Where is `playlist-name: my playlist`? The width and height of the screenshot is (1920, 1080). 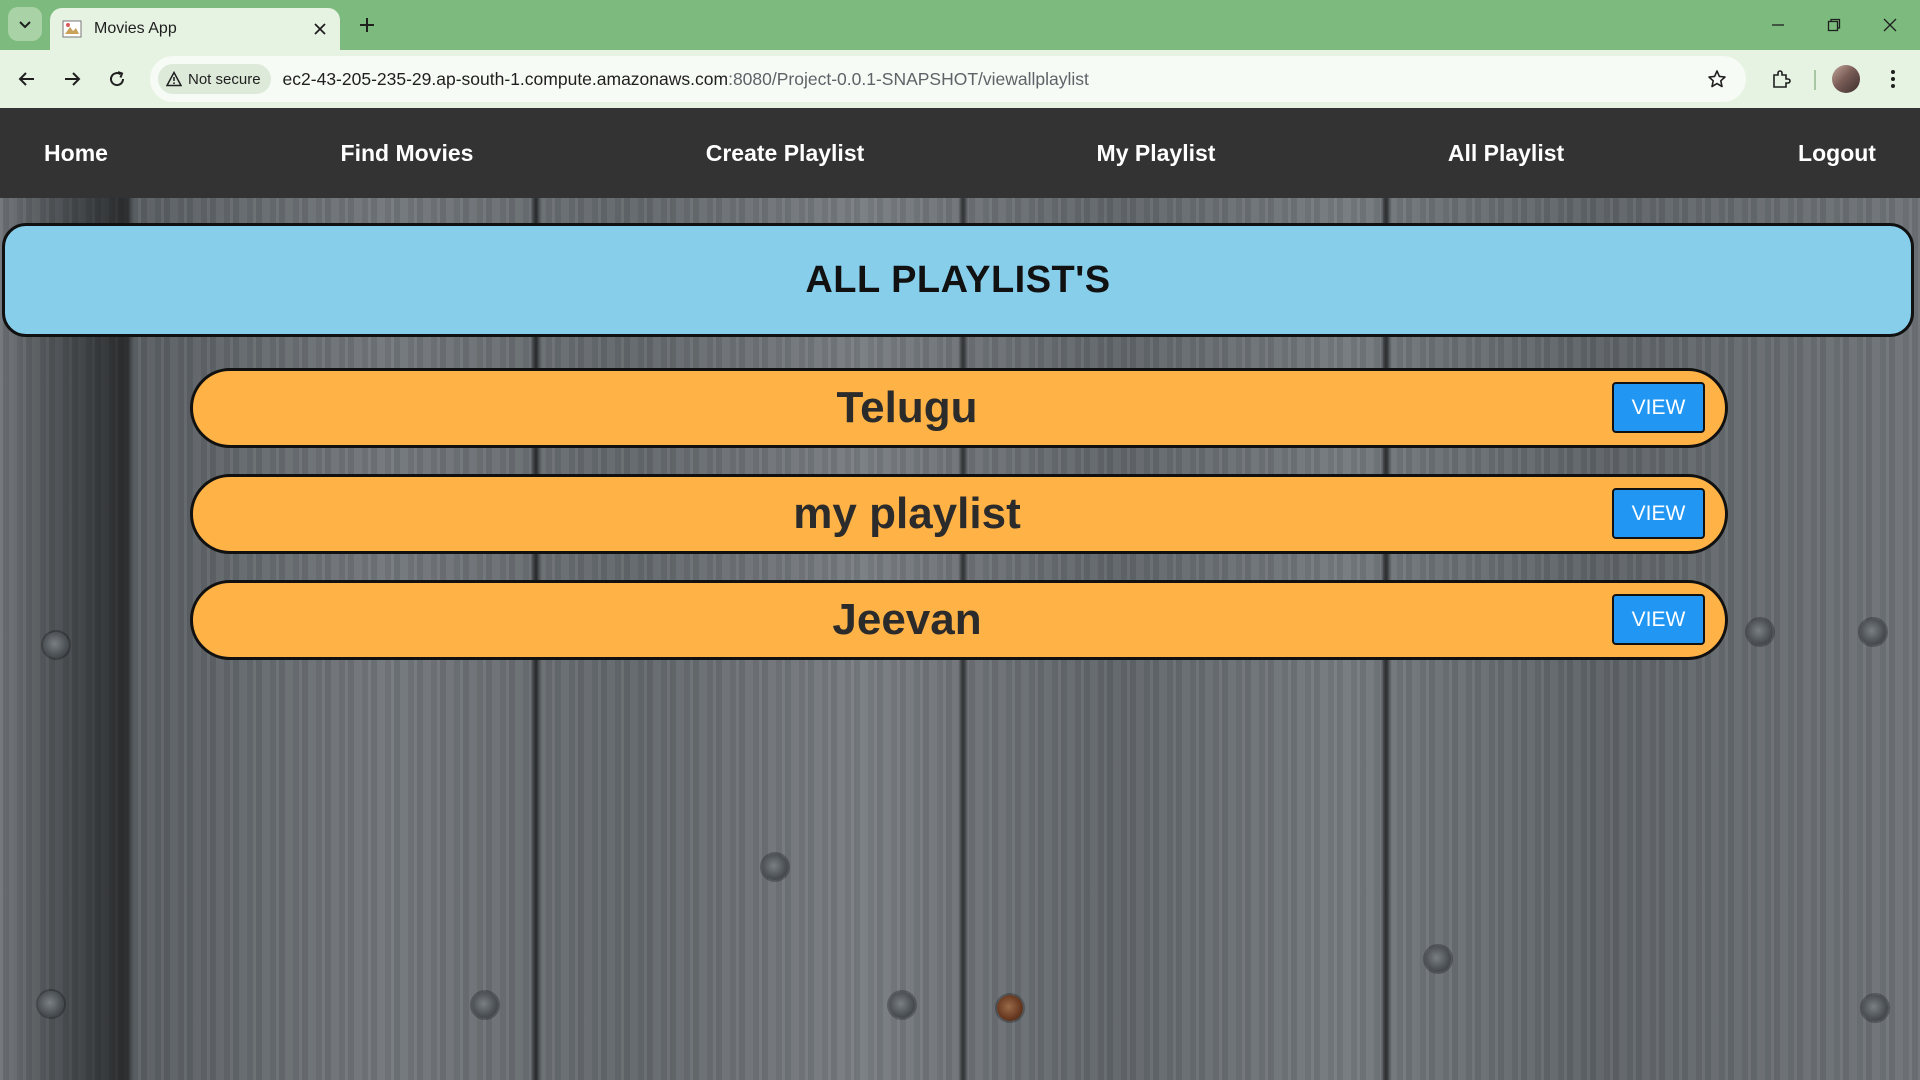
playlist-name: my playlist is located at coordinates (907, 513).